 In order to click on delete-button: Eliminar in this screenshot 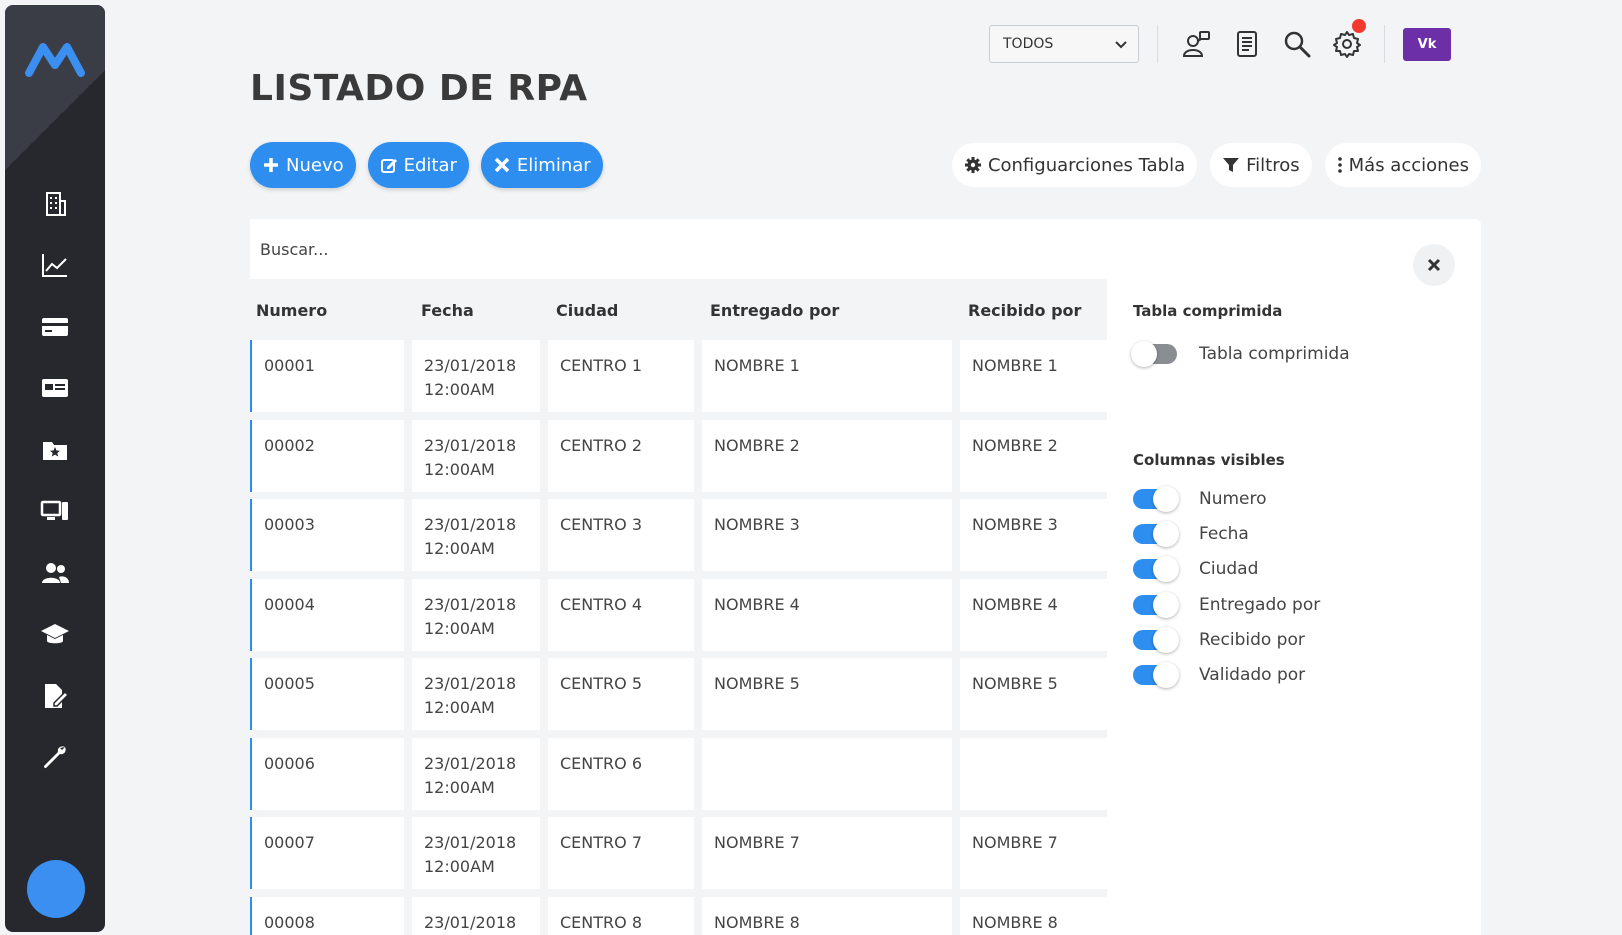, I will do `click(541, 165)`.